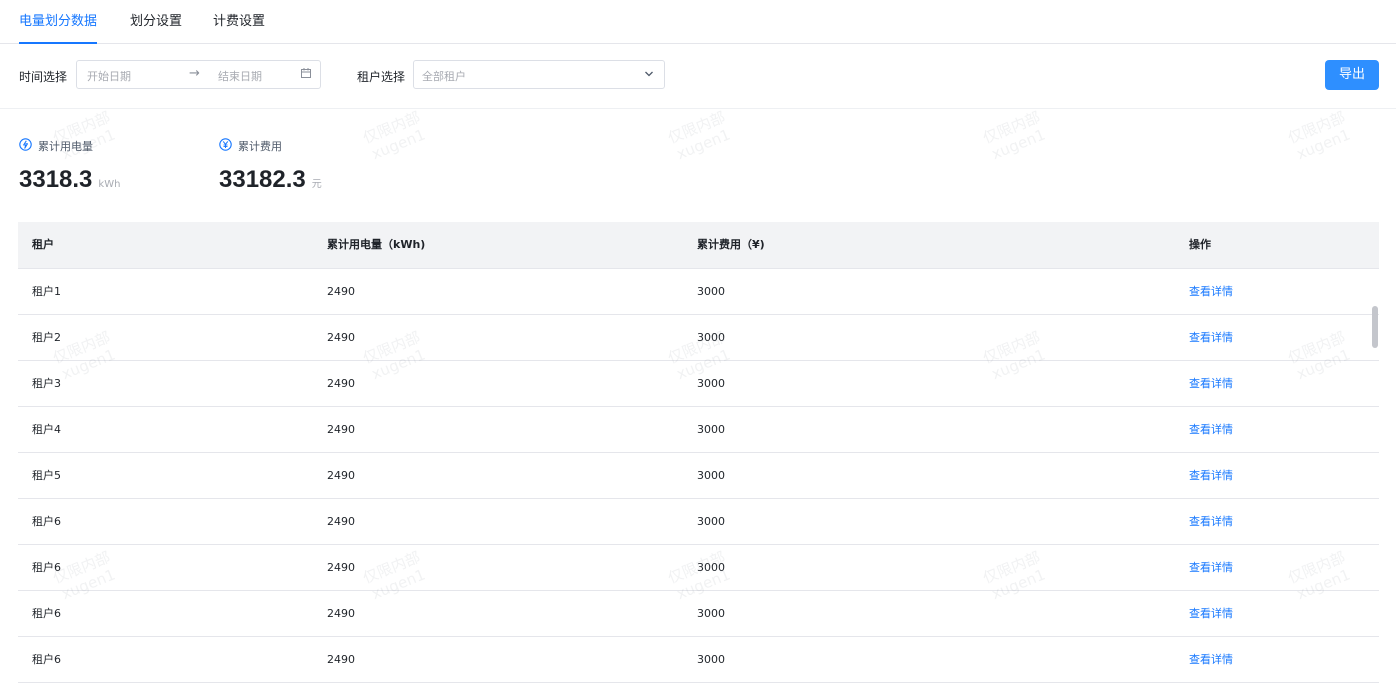 The width and height of the screenshot is (1396, 693). I want to click on table-row: 租户2 2490 3000 查看详情, so click(698, 338).